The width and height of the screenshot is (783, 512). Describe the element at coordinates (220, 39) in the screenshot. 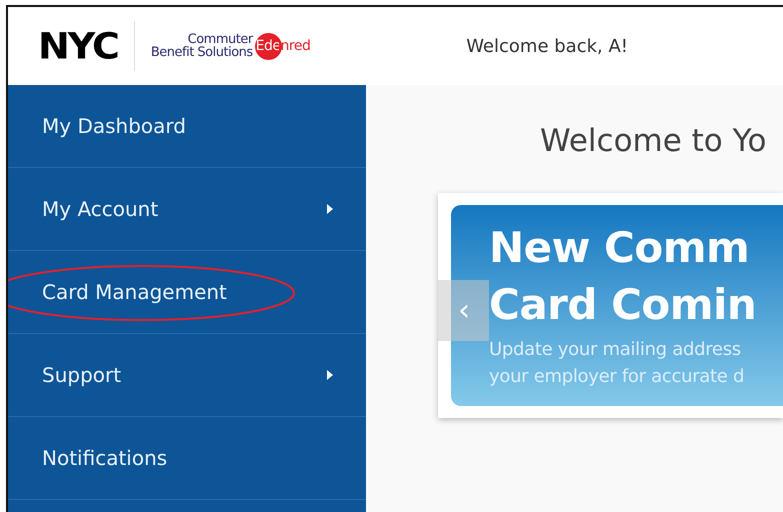

I see `brand-name: Commuter` at that location.